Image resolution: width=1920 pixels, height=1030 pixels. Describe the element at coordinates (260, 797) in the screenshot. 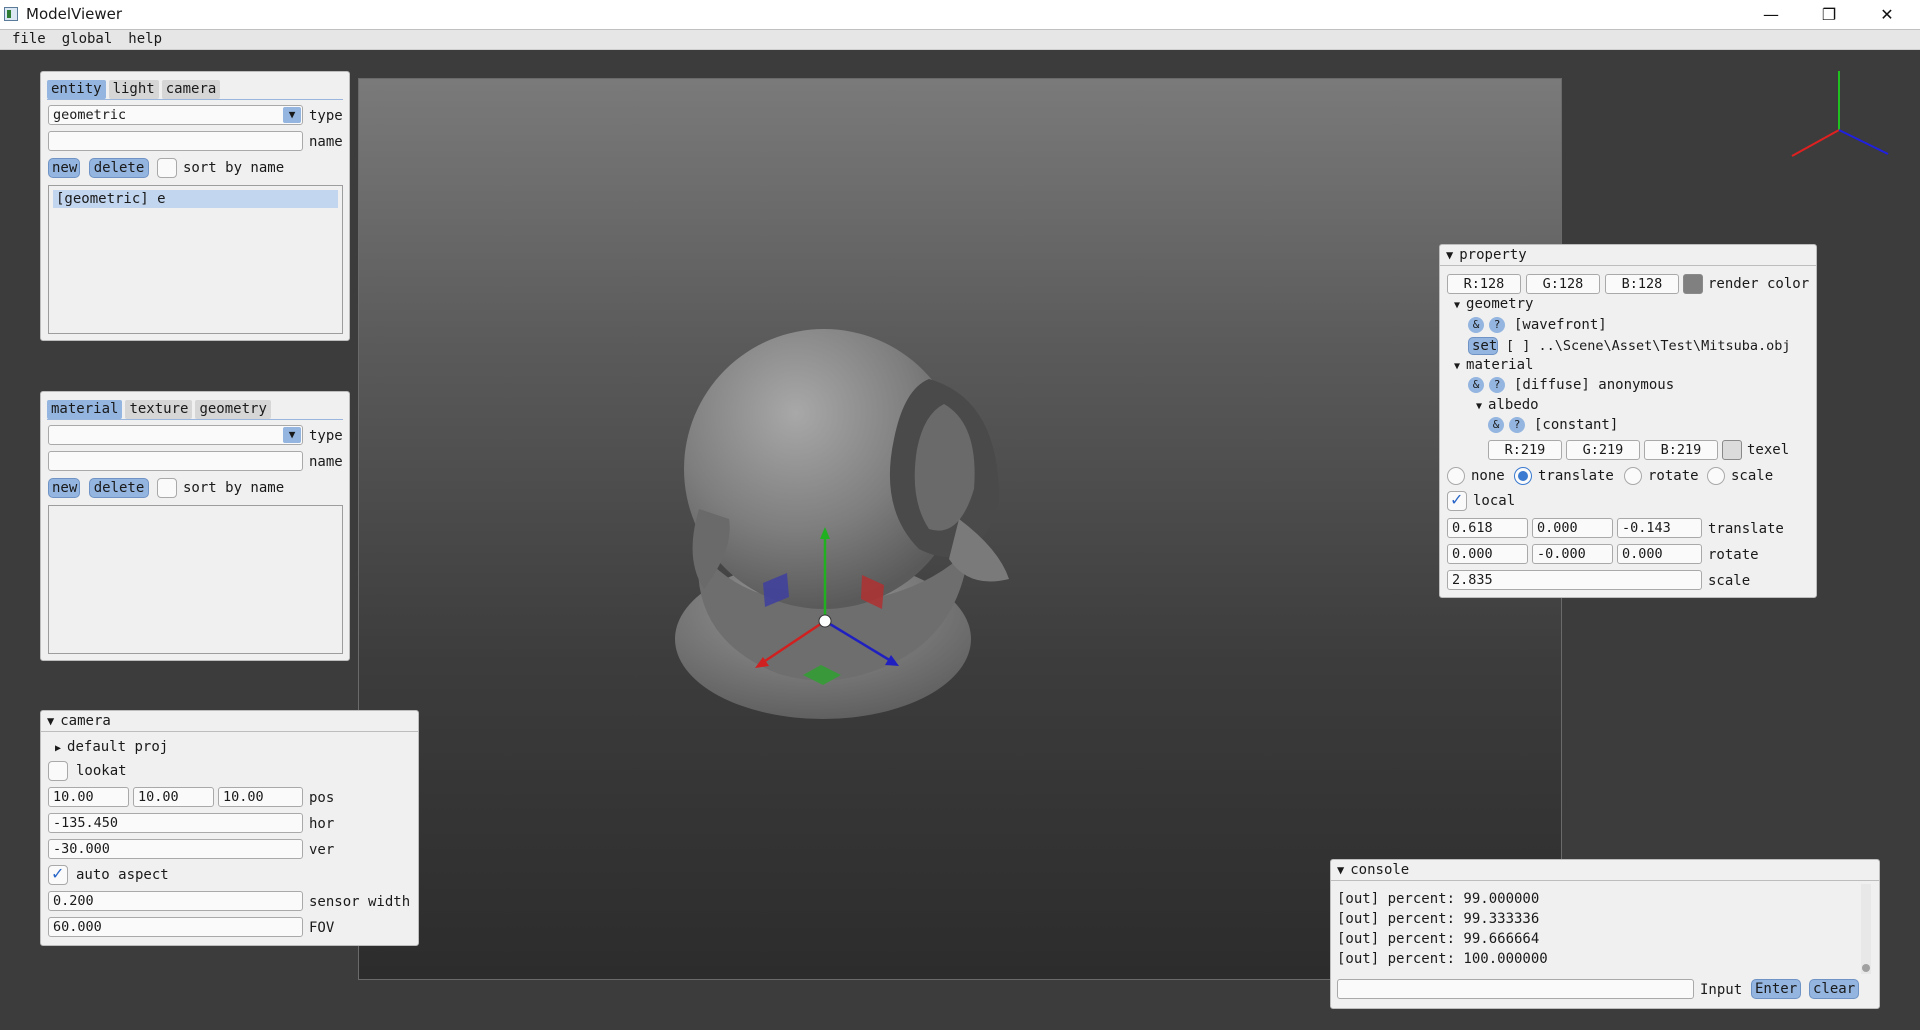

I see `pos-z-field: 10.00` at that location.